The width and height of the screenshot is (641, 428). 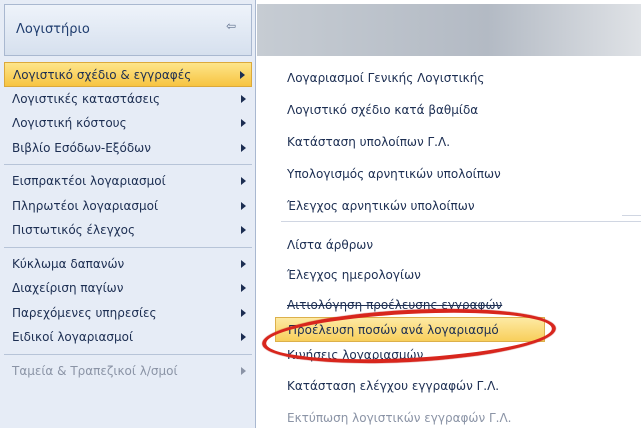 I want to click on submenu-item-label: Εκτύπωση λογιστικών εγγραφών Γ.Λ., so click(x=399, y=418).